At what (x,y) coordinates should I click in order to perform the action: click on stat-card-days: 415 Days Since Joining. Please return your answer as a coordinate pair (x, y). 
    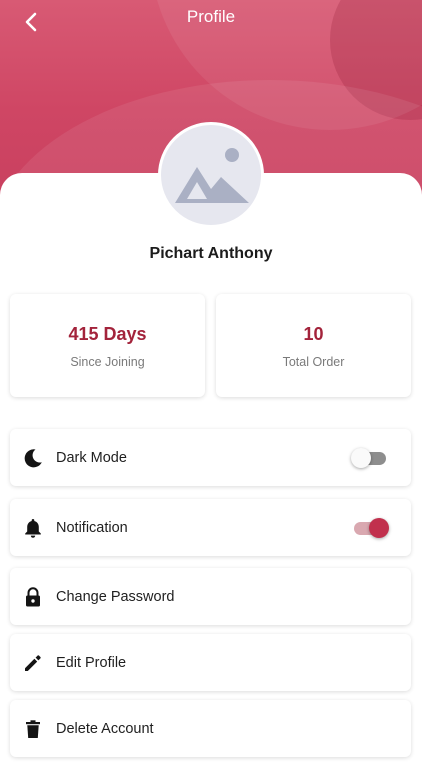
    Looking at the image, I should click on (107, 345).